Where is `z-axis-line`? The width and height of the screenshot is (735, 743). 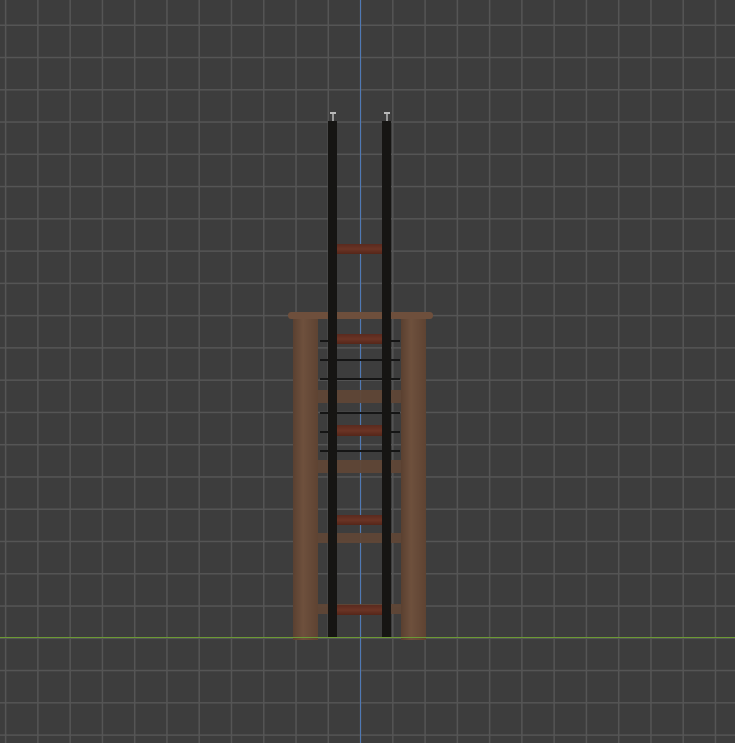 z-axis-line is located at coordinates (360, 371).